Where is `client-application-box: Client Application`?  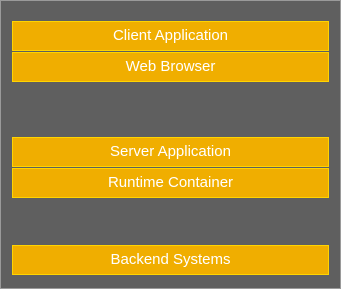
client-application-box: Client Application is located at coordinates (170, 36).